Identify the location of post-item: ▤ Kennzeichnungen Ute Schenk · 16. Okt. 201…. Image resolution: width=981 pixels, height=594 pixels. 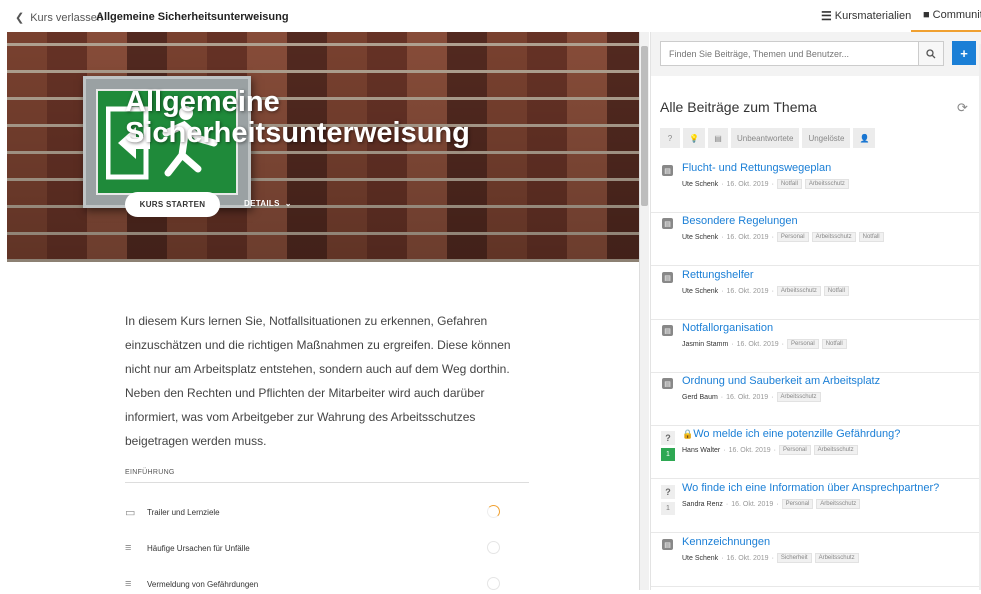
(816, 560).